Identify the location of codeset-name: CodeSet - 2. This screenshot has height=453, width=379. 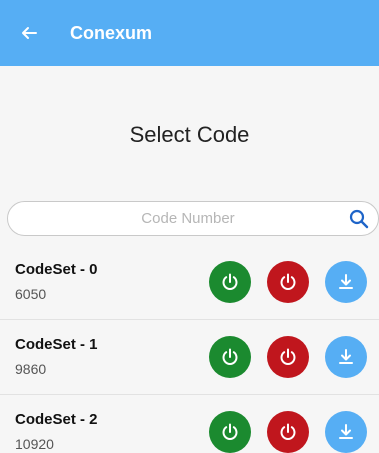
(56, 419).